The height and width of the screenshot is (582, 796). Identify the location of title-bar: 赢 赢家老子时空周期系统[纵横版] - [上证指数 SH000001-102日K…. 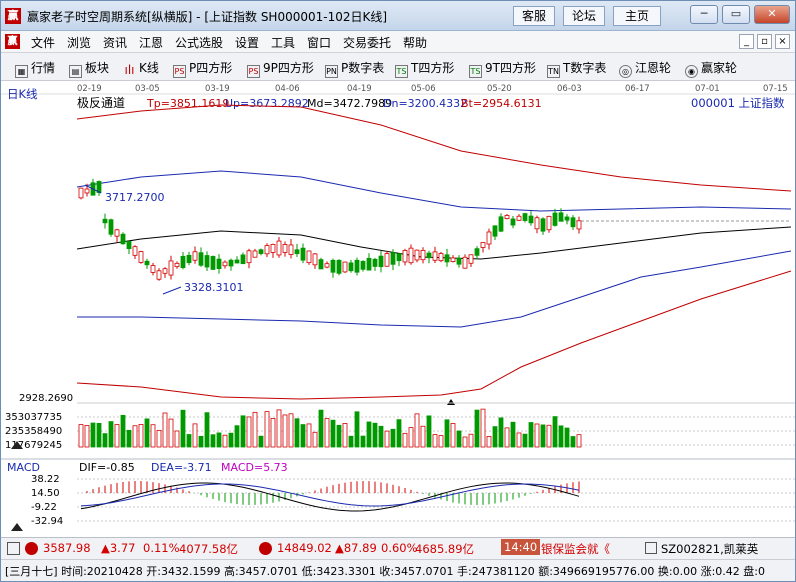
(398, 16).